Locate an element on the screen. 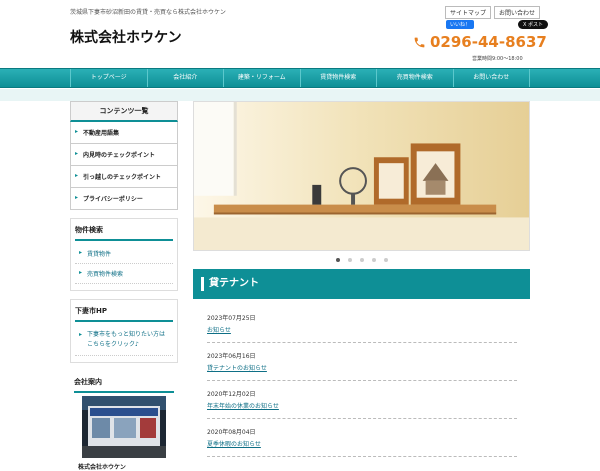 The image size is (600, 471). company-heading: 会社案内 is located at coordinates (124, 385).